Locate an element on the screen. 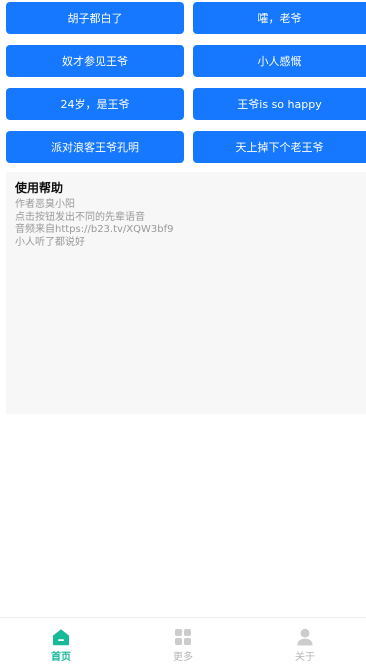 The image size is (366, 669). sound-button: 嚯，老爷 is located at coordinates (279, 18).